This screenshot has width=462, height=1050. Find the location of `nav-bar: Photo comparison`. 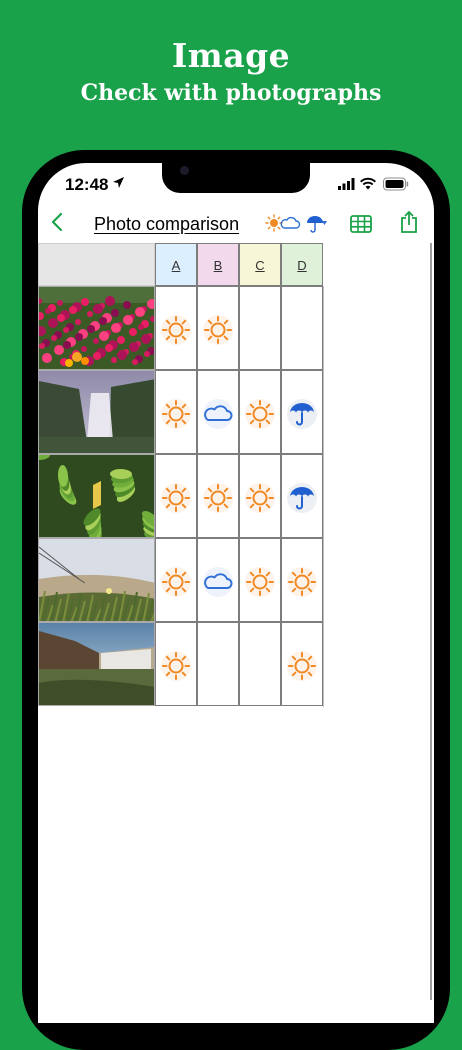

nav-bar: Photo comparison is located at coordinates (236, 225).